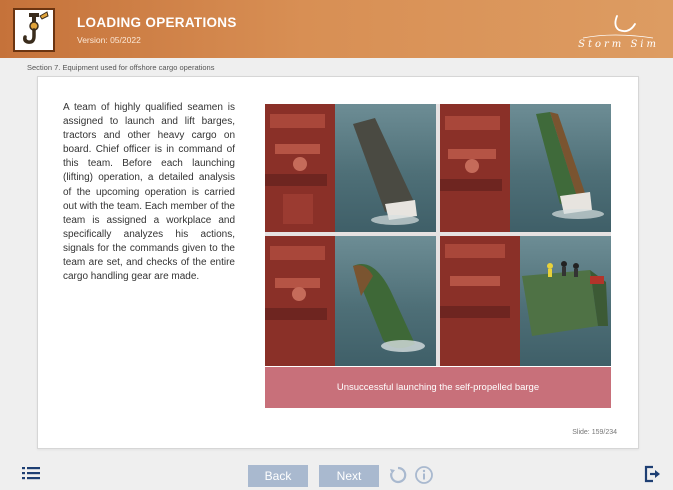 This screenshot has width=673, height=490. I want to click on logo, so click(34, 30).